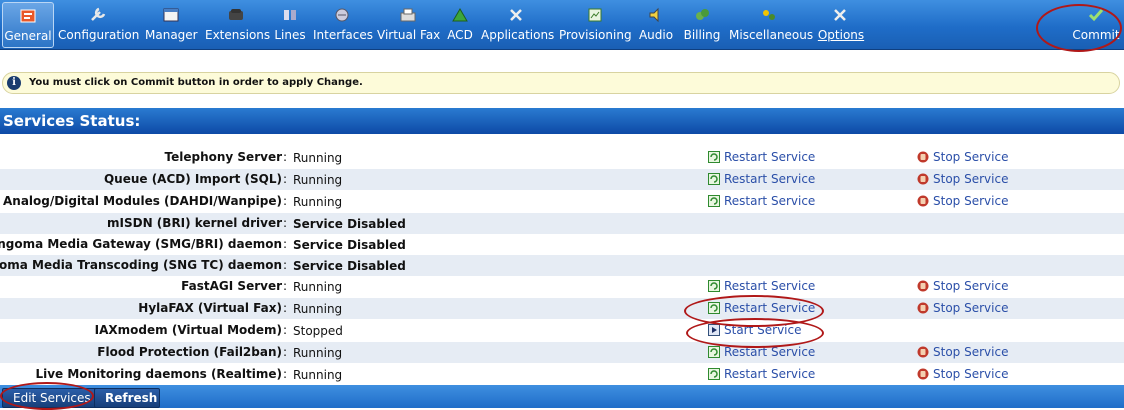 The image size is (1124, 410). What do you see at coordinates (409, 35) in the screenshot?
I see `tab-label: Virtual Fax` at bounding box center [409, 35].